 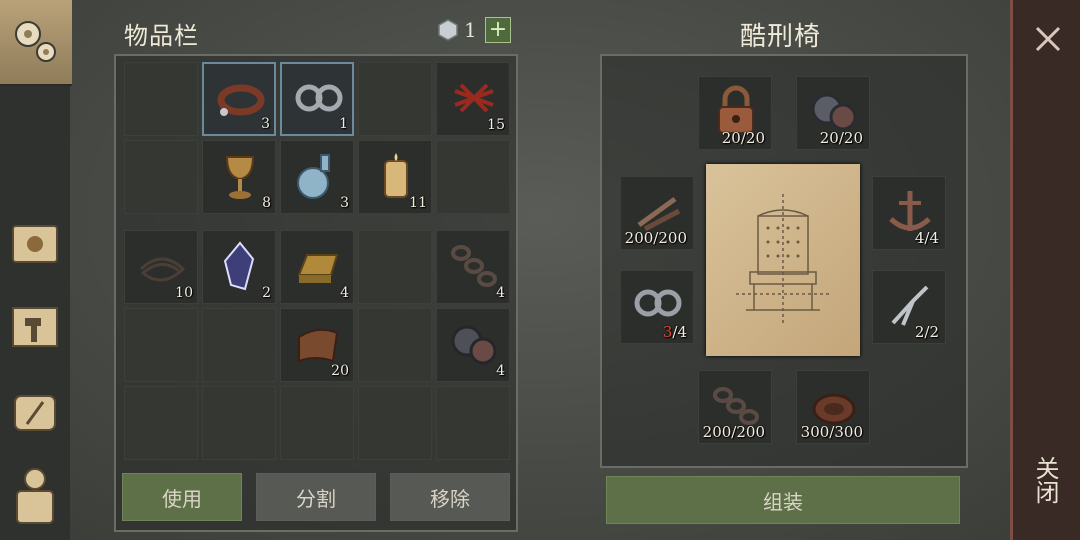 I want to click on close-icon, so click(x=1048, y=39).